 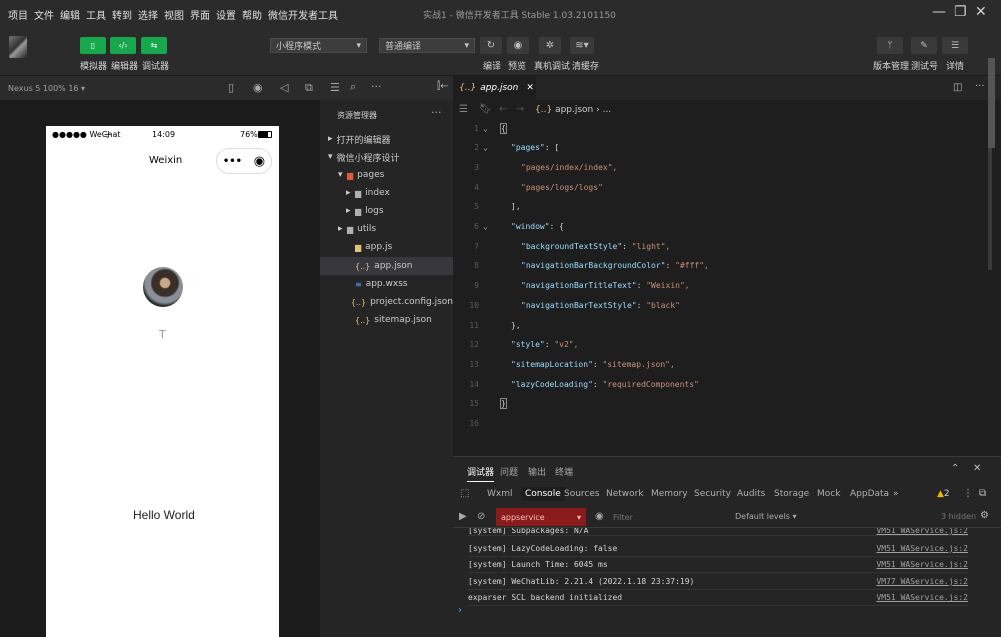 What do you see at coordinates (530, 88) in the screenshot?
I see `close-tab-icon: ✕` at bounding box center [530, 88].